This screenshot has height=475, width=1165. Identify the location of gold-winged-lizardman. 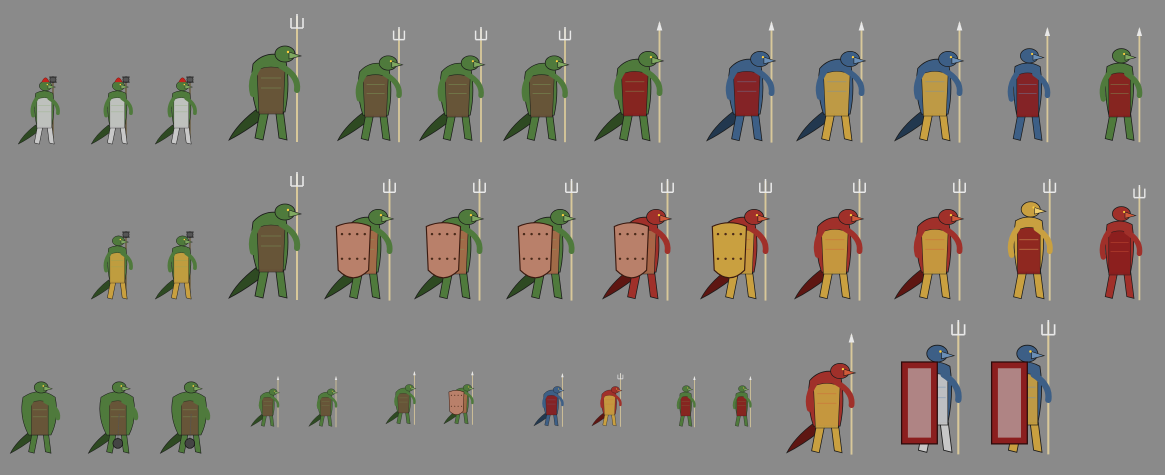
(828, 394).